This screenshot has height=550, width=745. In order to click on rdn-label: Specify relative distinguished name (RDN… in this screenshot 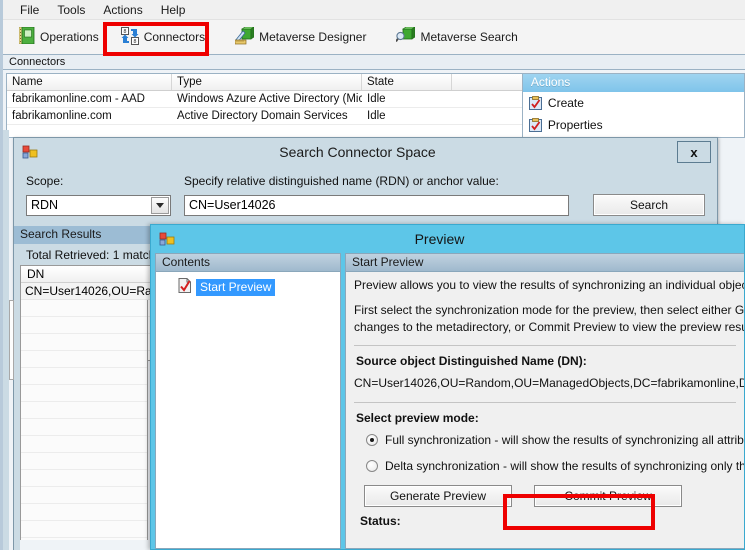, I will do `click(341, 181)`.